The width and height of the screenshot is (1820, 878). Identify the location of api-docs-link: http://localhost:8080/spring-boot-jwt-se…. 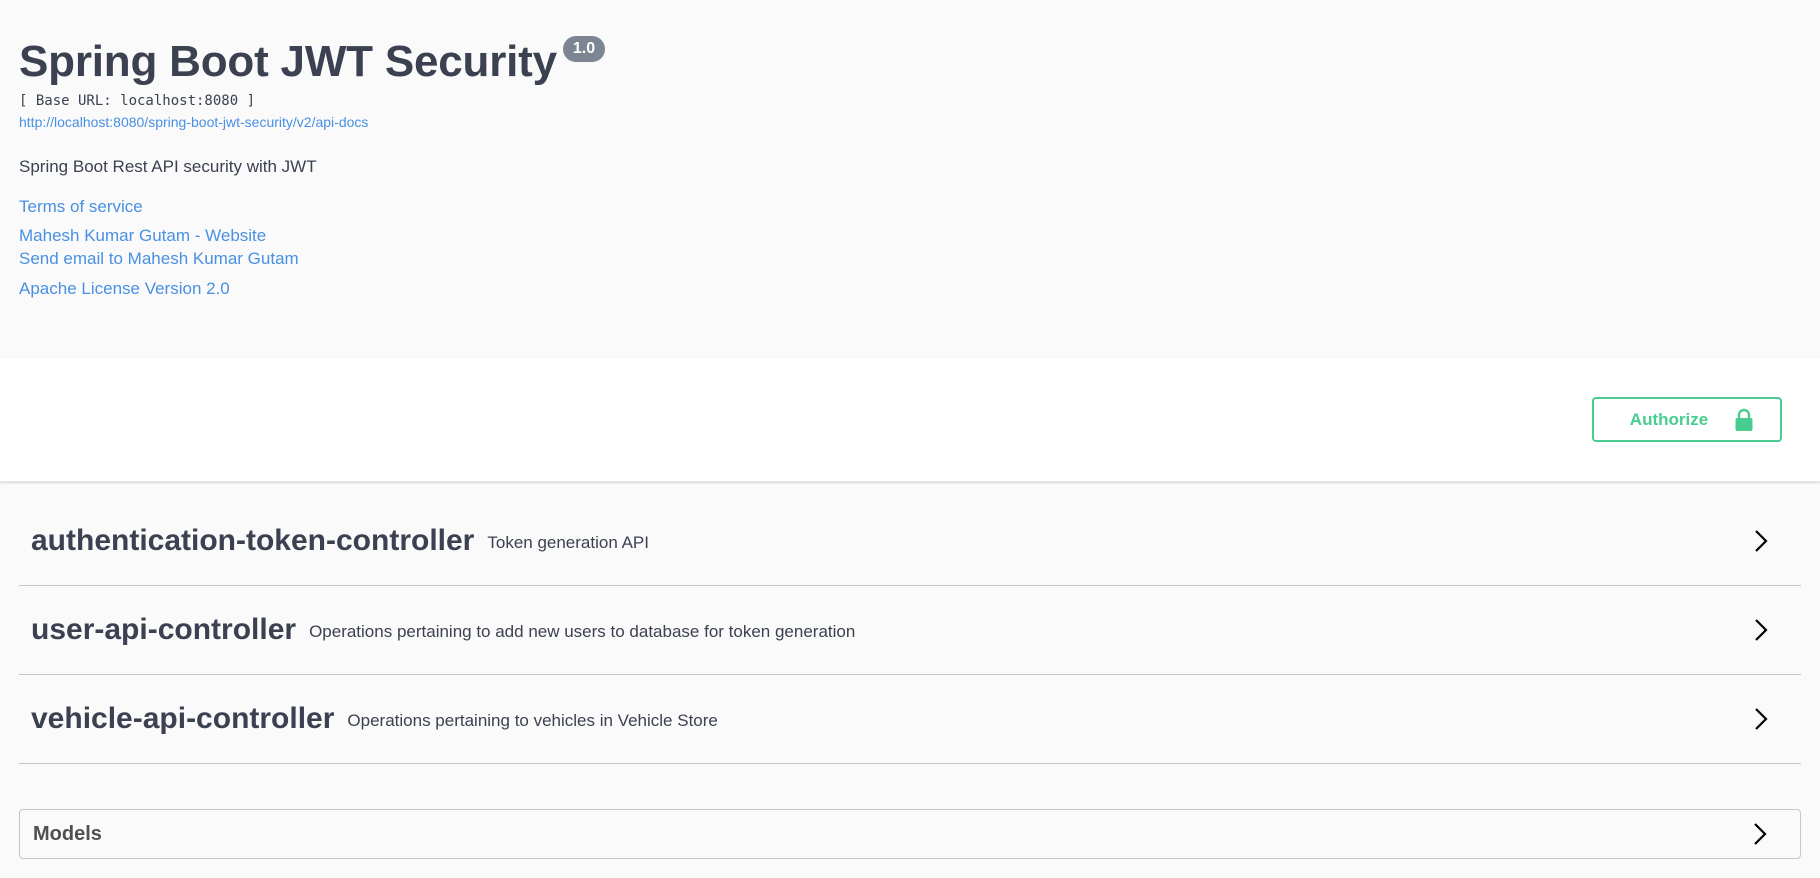
(910, 122).